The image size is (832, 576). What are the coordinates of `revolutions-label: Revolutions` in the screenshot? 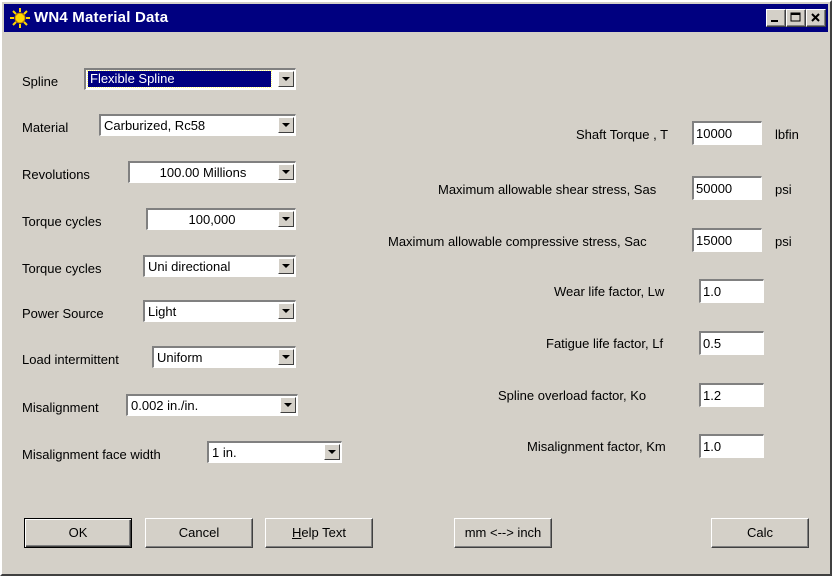 It's located at (56, 174).